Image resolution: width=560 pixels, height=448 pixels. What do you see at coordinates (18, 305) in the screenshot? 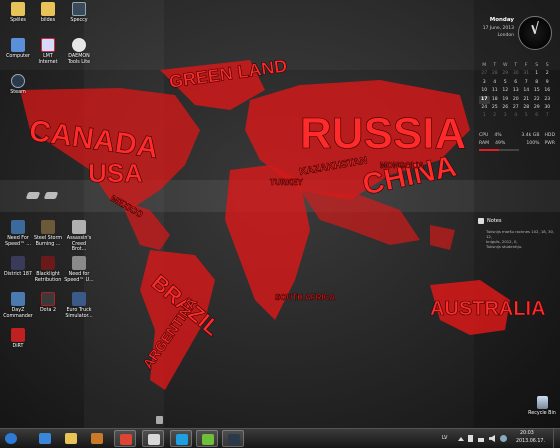
I see `desktop-icon-dayz-commander: DayZ Commander` at bounding box center [18, 305].